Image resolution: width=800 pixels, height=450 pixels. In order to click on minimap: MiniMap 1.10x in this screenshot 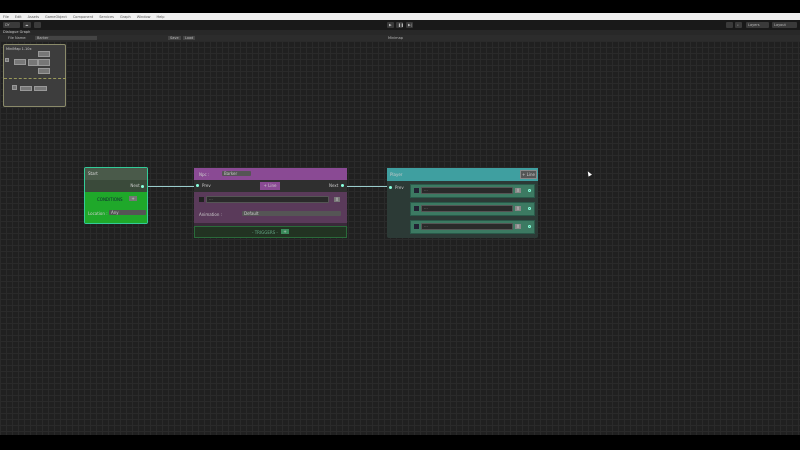, I will do `click(34, 75)`.